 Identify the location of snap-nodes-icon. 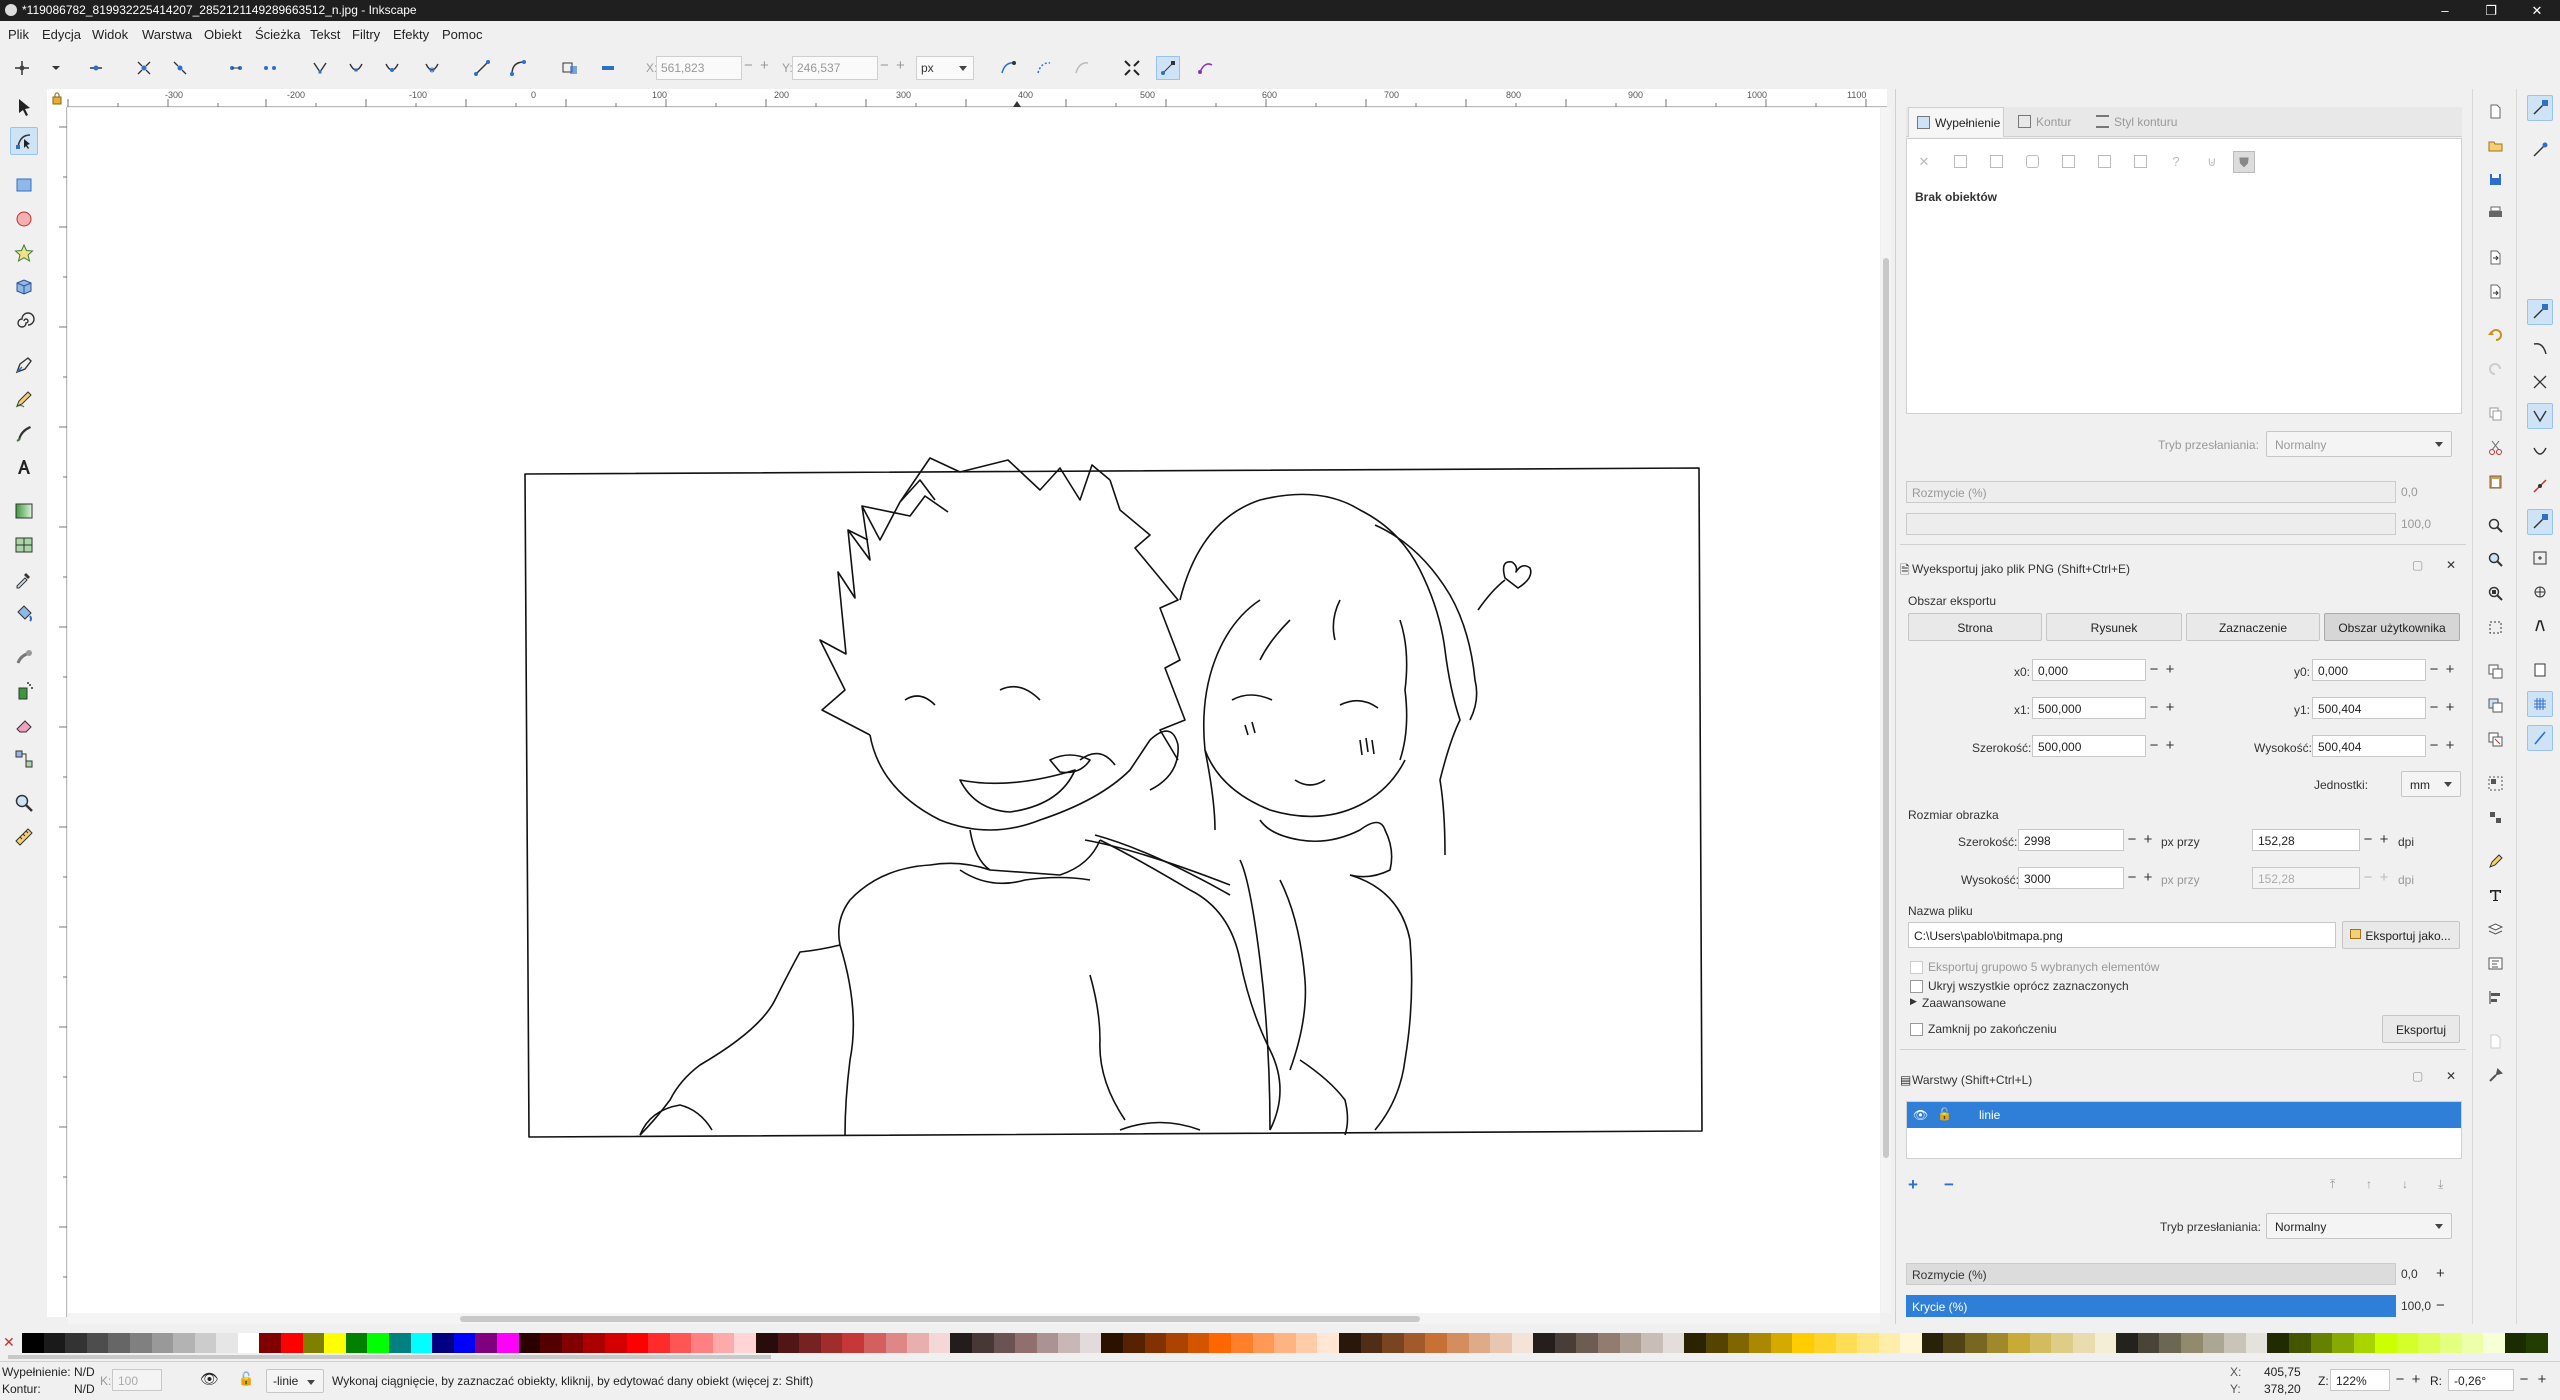
(2540, 312).